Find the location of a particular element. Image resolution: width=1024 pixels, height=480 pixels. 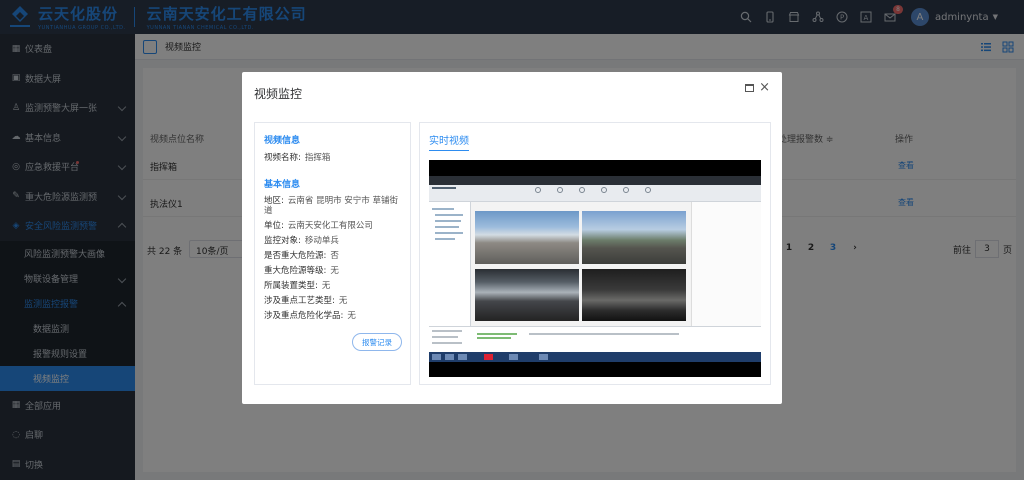

maximize-icon is located at coordinates (749, 88).